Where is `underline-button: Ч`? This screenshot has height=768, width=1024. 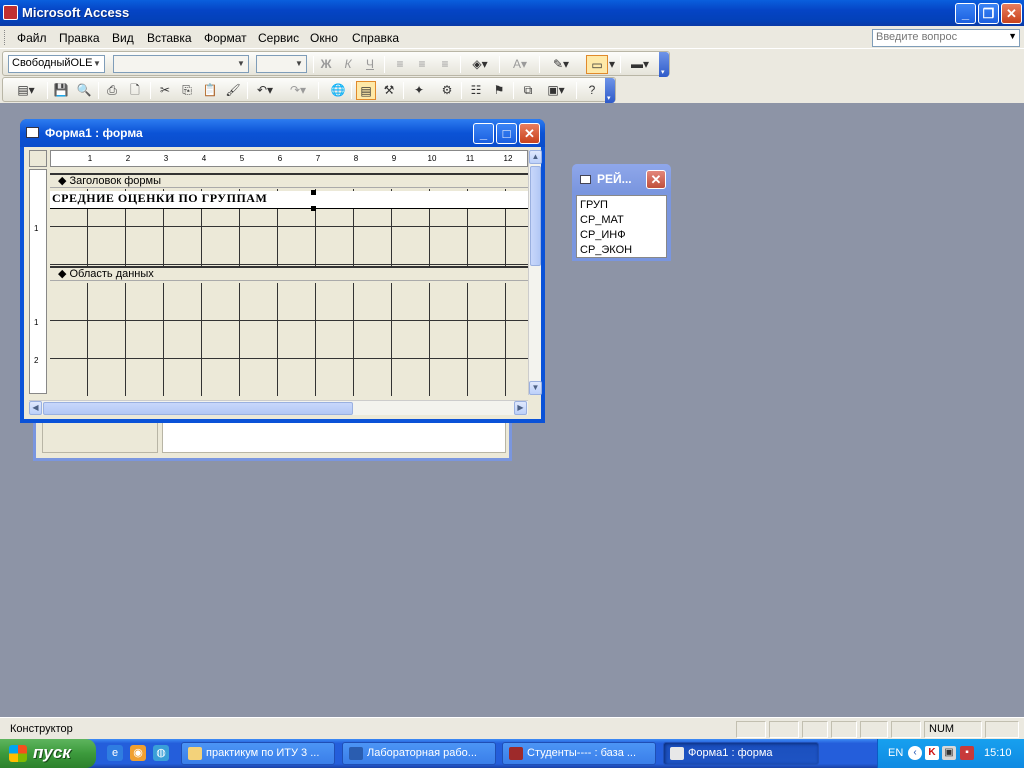
underline-button: Ч is located at coordinates (370, 64).